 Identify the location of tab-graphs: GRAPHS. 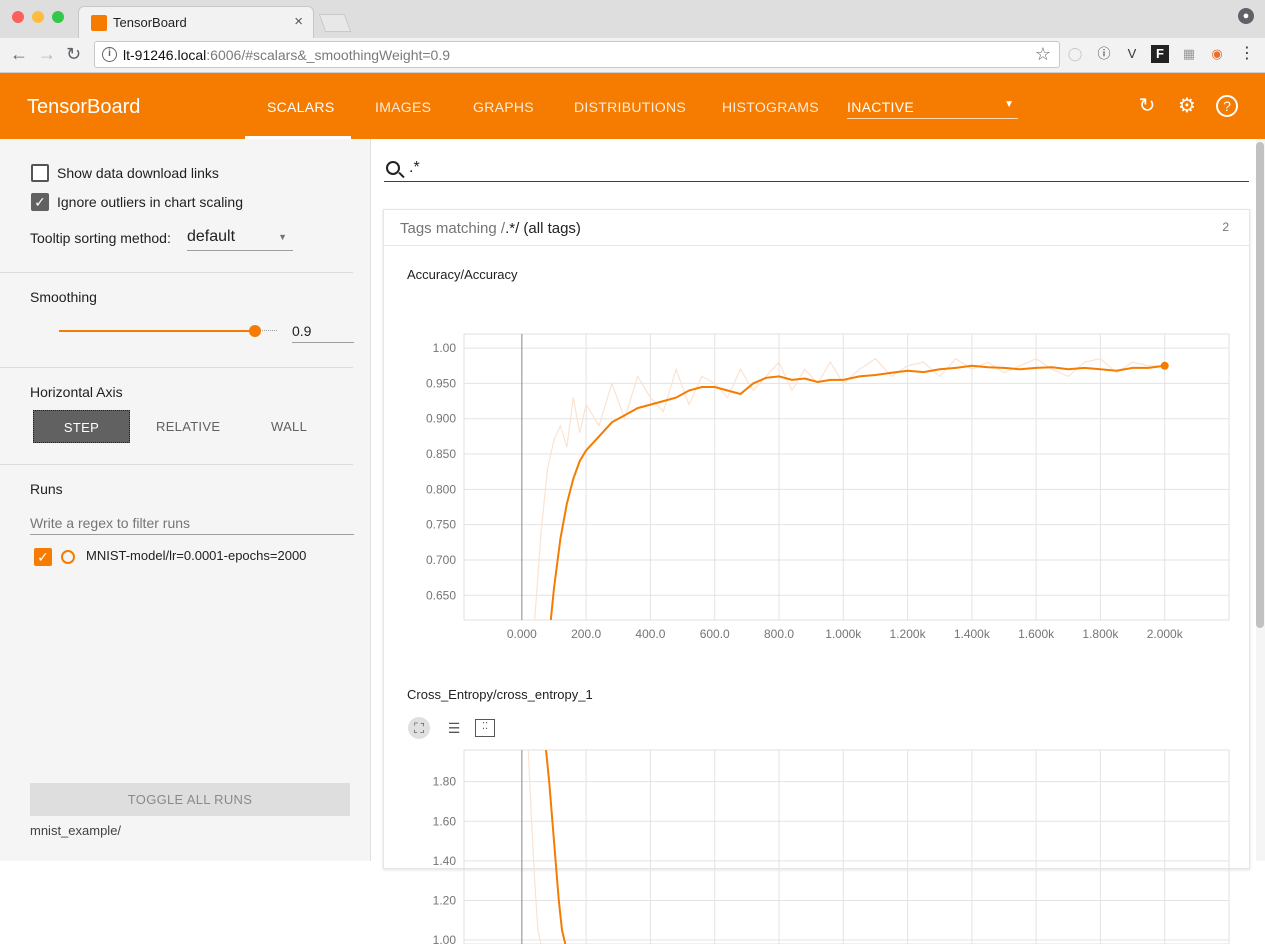
(503, 107).